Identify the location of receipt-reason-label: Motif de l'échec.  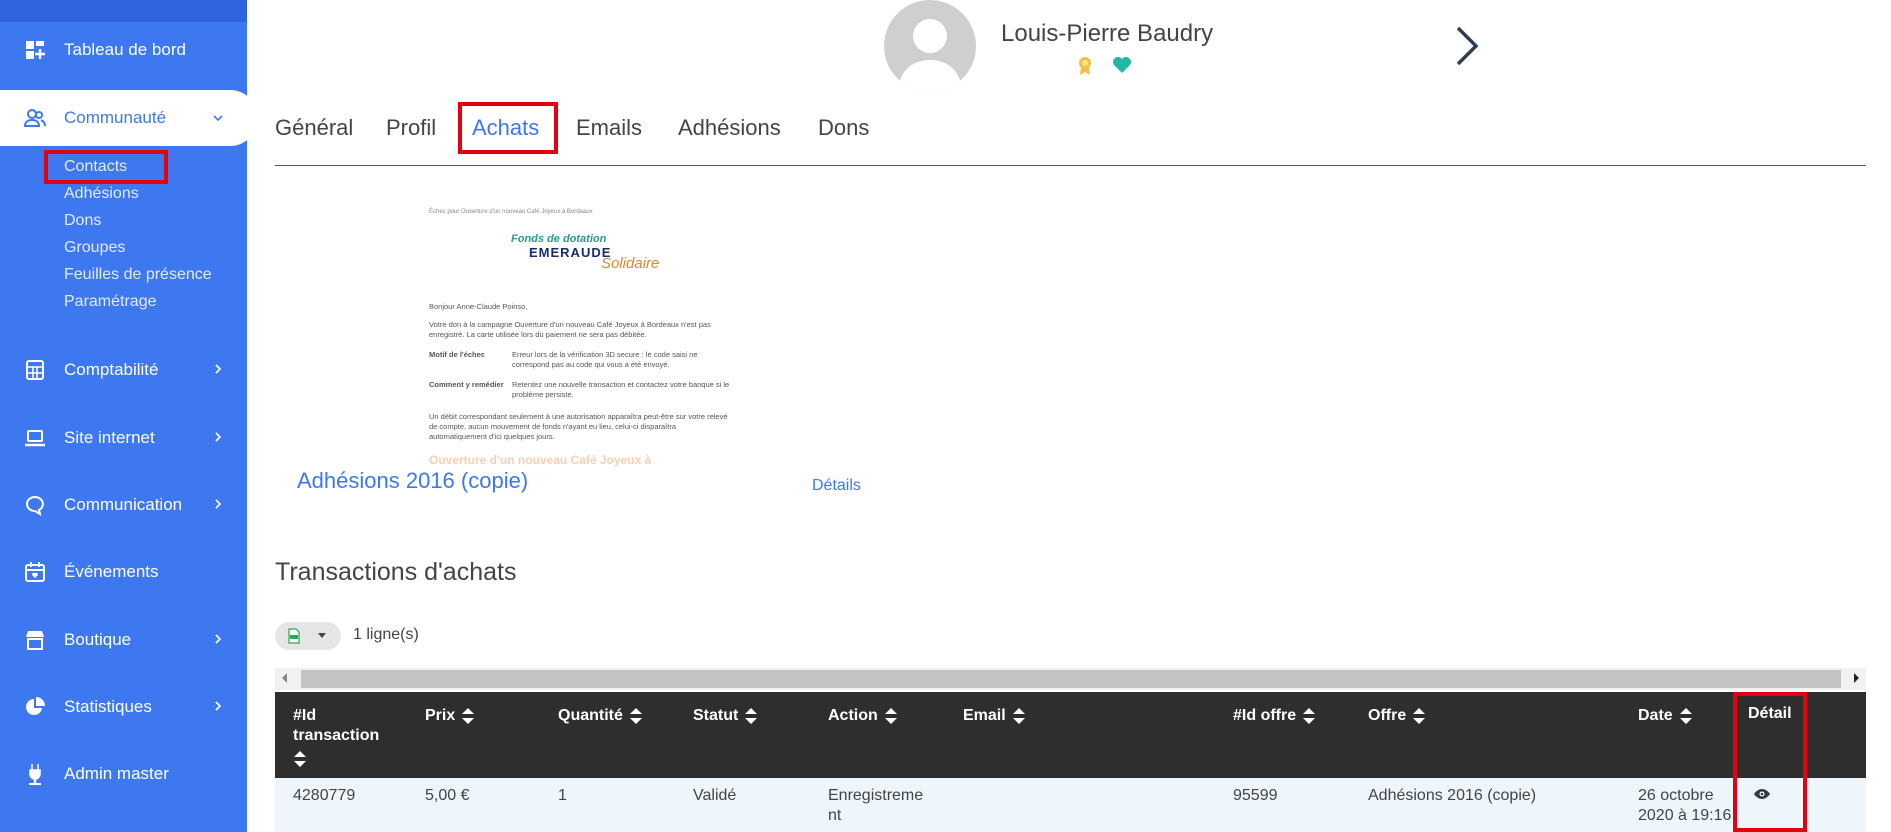
(457, 354).